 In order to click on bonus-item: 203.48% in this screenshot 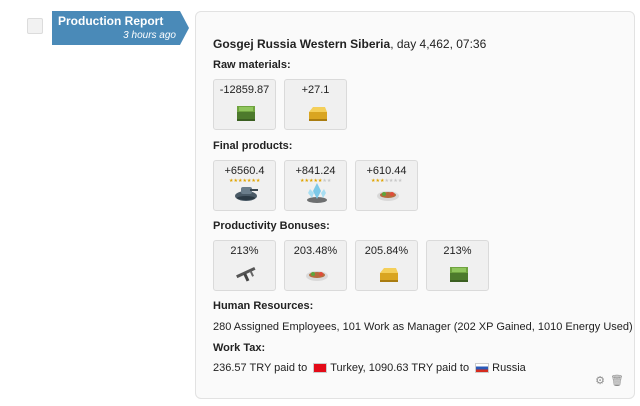, I will do `click(315, 265)`.